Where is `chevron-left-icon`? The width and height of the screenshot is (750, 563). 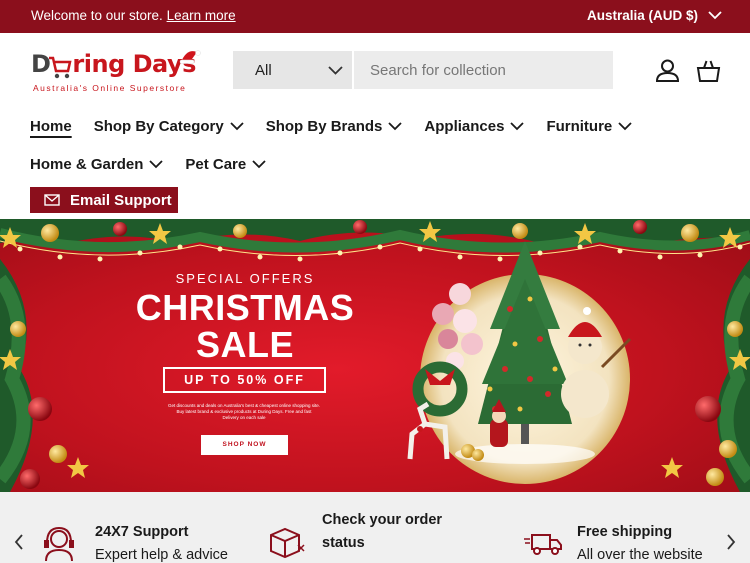 chevron-left-icon is located at coordinates (19, 542).